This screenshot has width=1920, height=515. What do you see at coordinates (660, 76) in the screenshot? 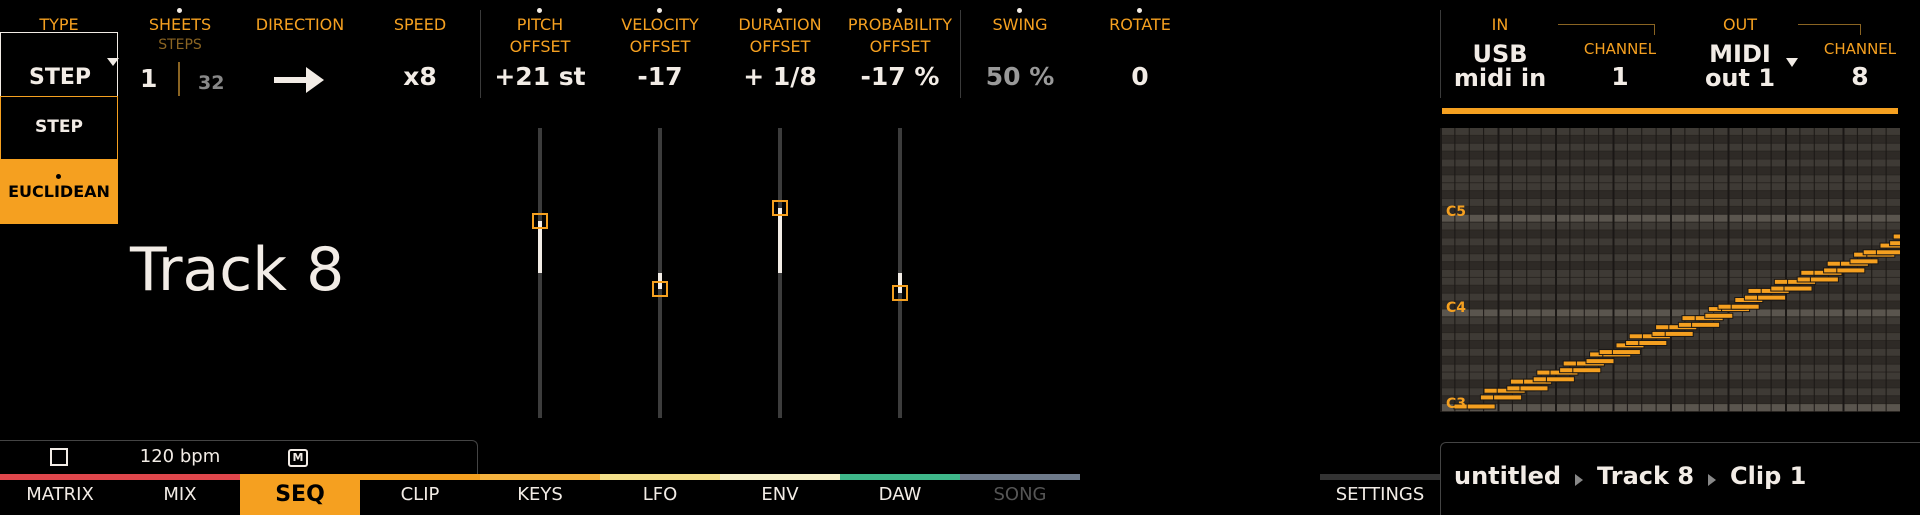
I see `velocity-offset-value: -17` at bounding box center [660, 76].